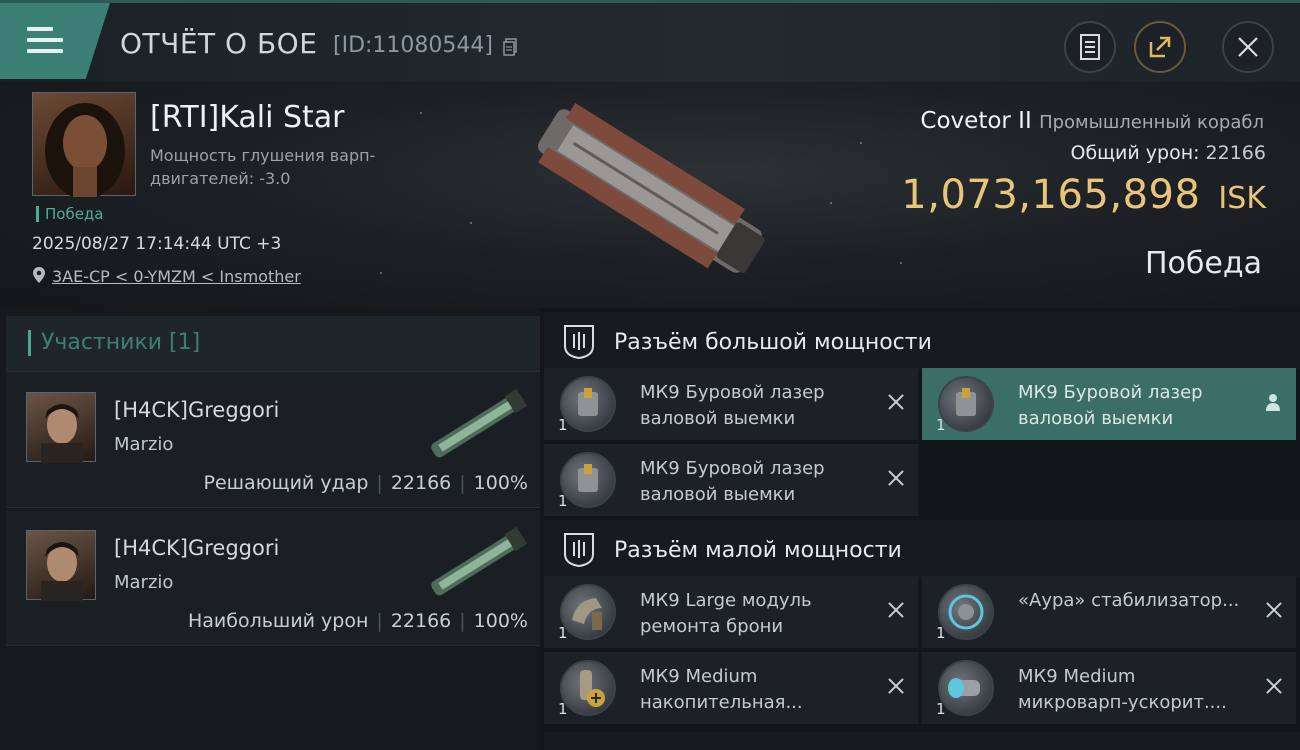 The height and width of the screenshot is (750, 1300). I want to click on document-button, so click(1090, 47).